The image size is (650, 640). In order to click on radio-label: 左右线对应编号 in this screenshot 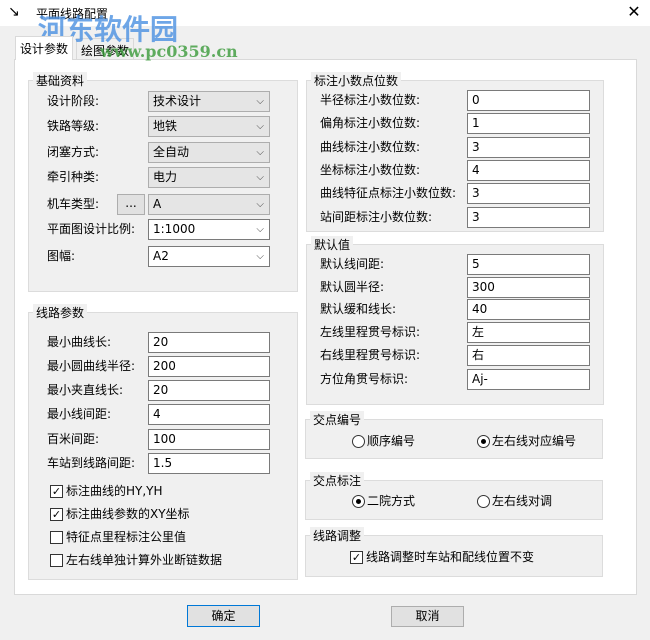, I will do `click(534, 441)`.